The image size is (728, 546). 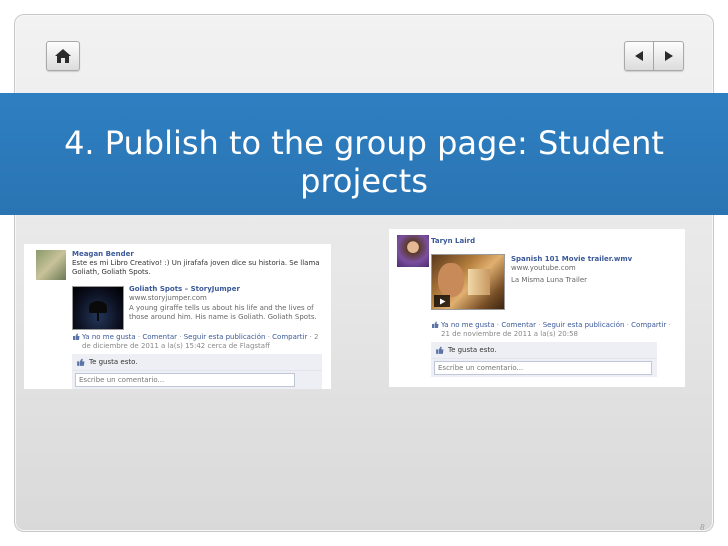 I want to click on link-thumbnail, so click(x=98, y=308).